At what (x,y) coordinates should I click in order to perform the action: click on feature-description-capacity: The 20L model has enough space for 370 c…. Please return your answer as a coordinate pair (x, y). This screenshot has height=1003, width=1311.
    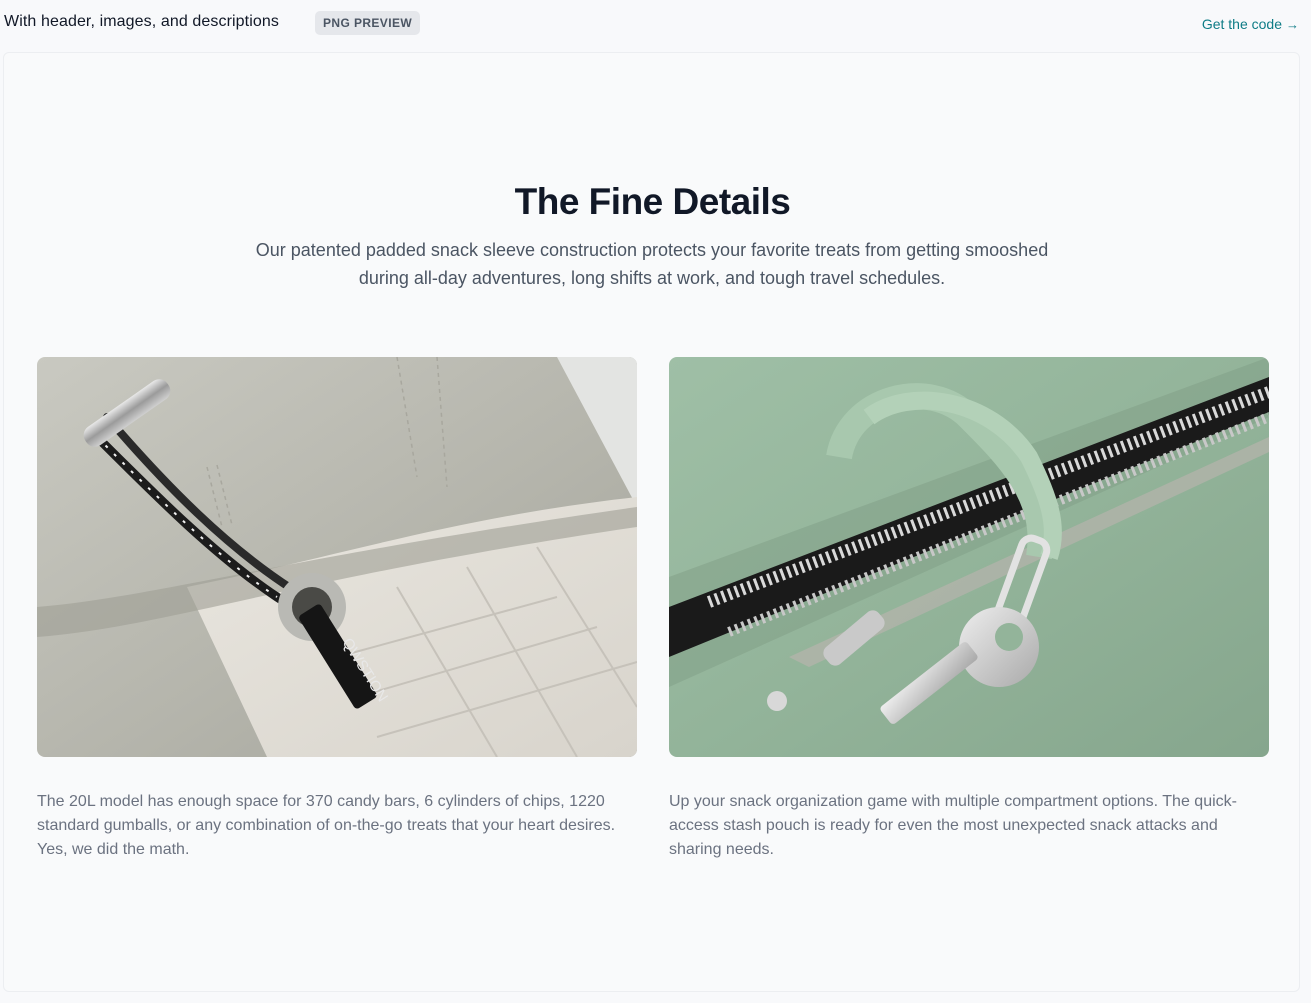
    Looking at the image, I should click on (326, 825).